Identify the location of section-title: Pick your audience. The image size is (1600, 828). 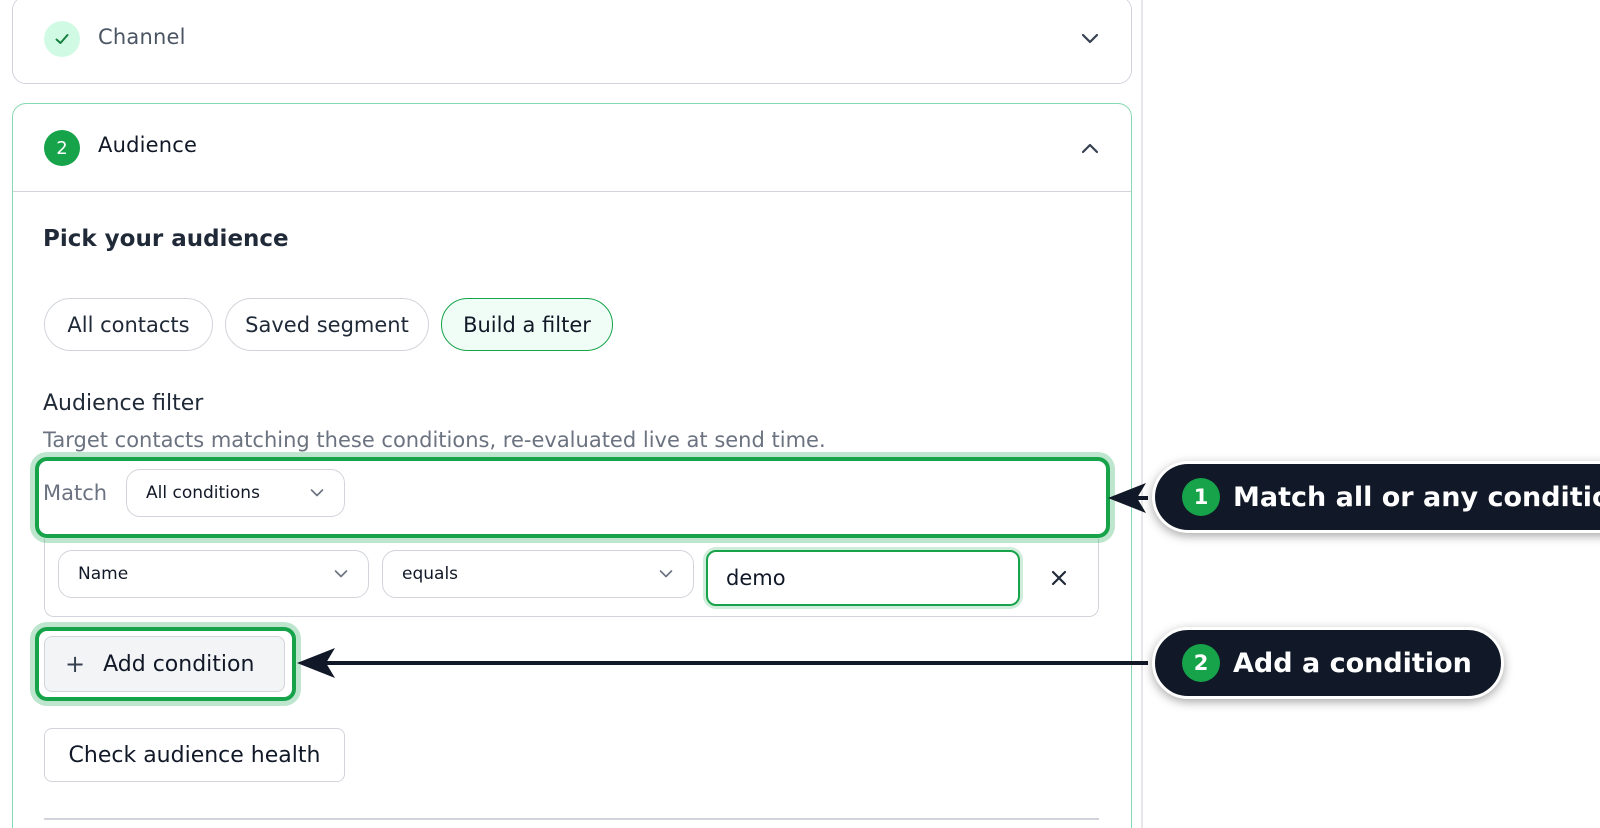
(166, 239).